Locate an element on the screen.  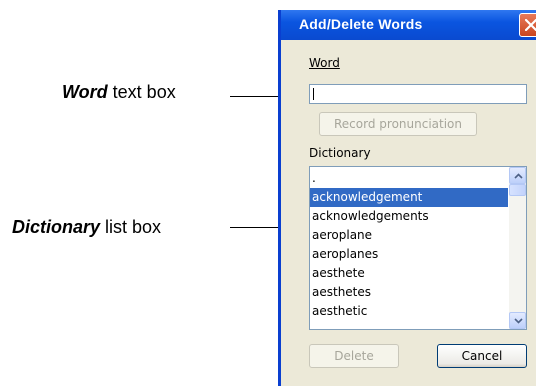
dictionary-callout: Dictionary list box is located at coordinates (86, 227).